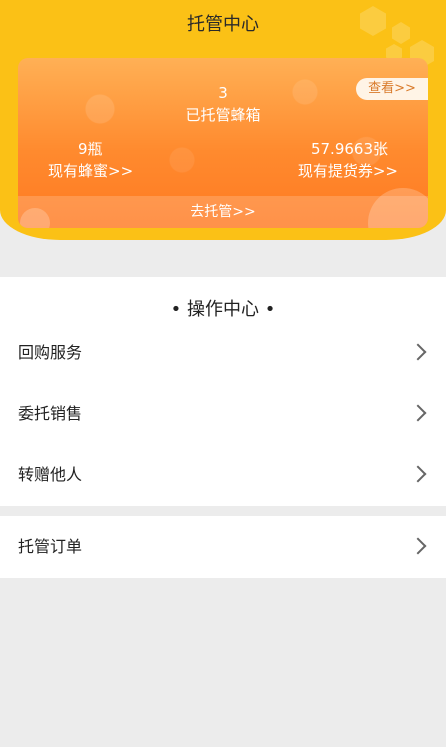  I want to click on hive-label: 已托管蜂箱, so click(223, 115).